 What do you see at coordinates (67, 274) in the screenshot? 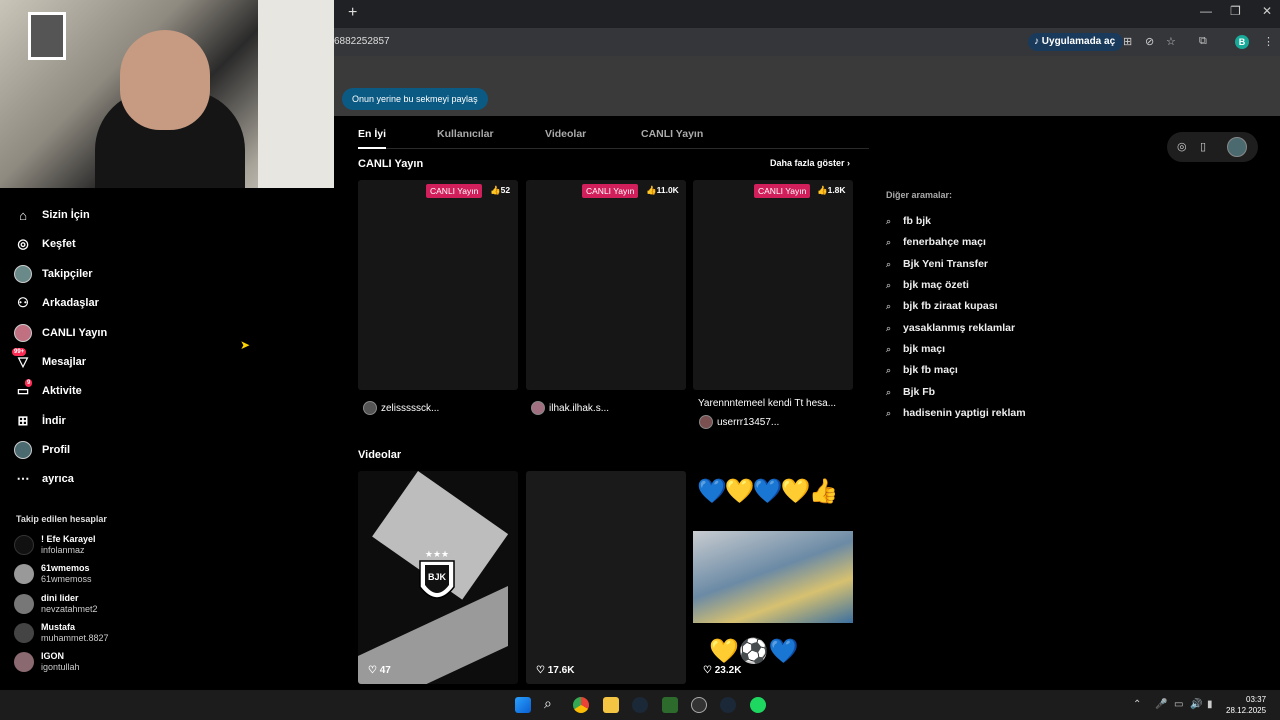
I see `sidebar-item-label: Takipçiler` at bounding box center [67, 274].